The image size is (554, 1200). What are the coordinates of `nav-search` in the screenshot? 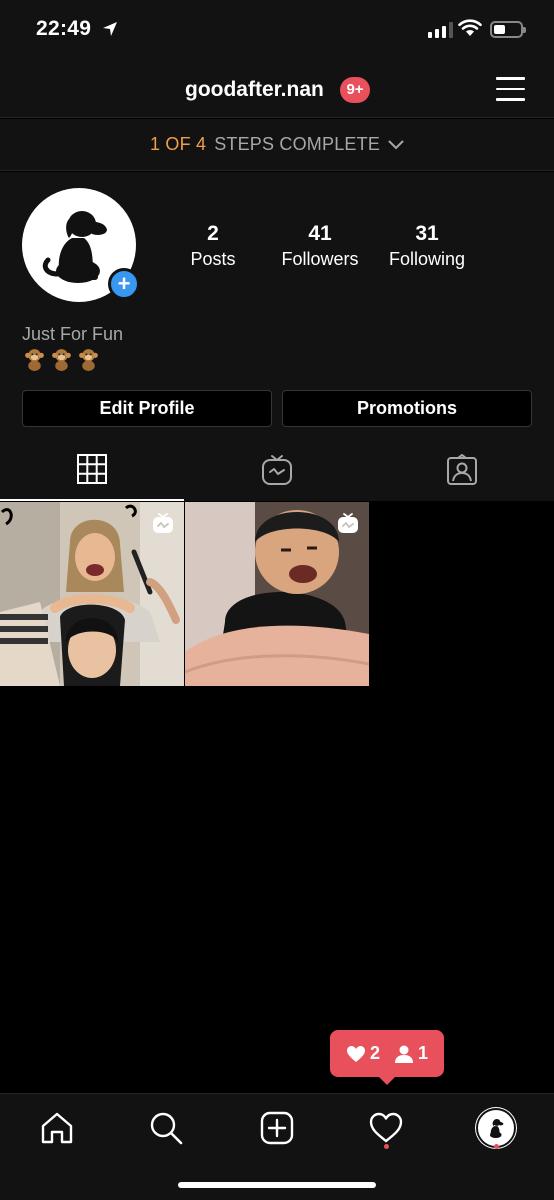 It's located at (166, 1128).